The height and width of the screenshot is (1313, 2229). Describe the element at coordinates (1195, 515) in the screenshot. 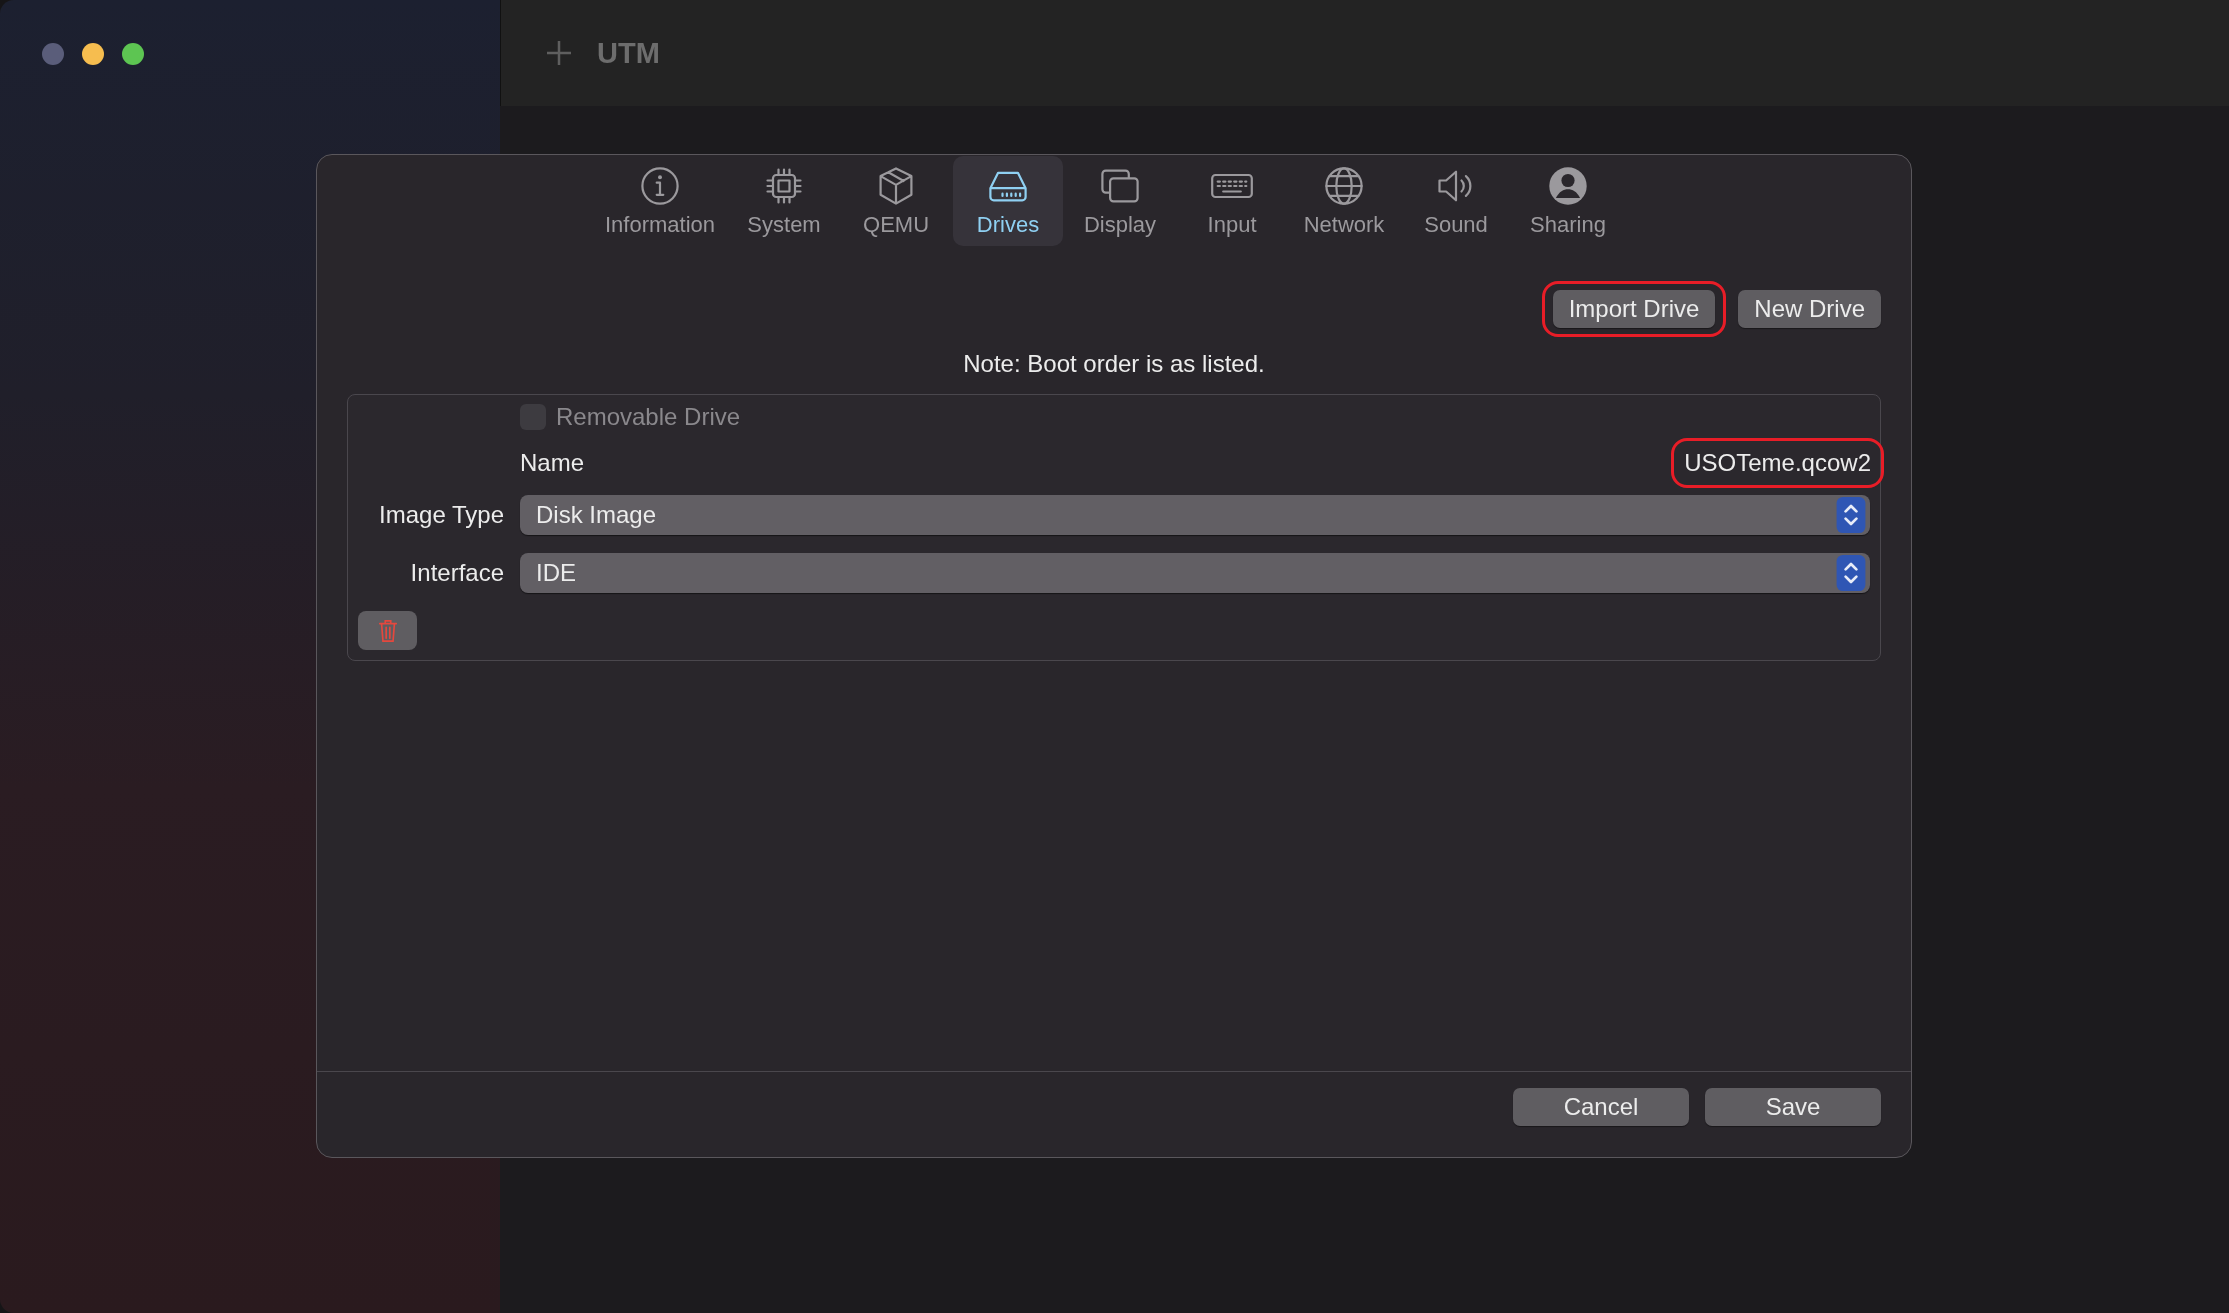

I see `dropdown: Disk Image` at that location.